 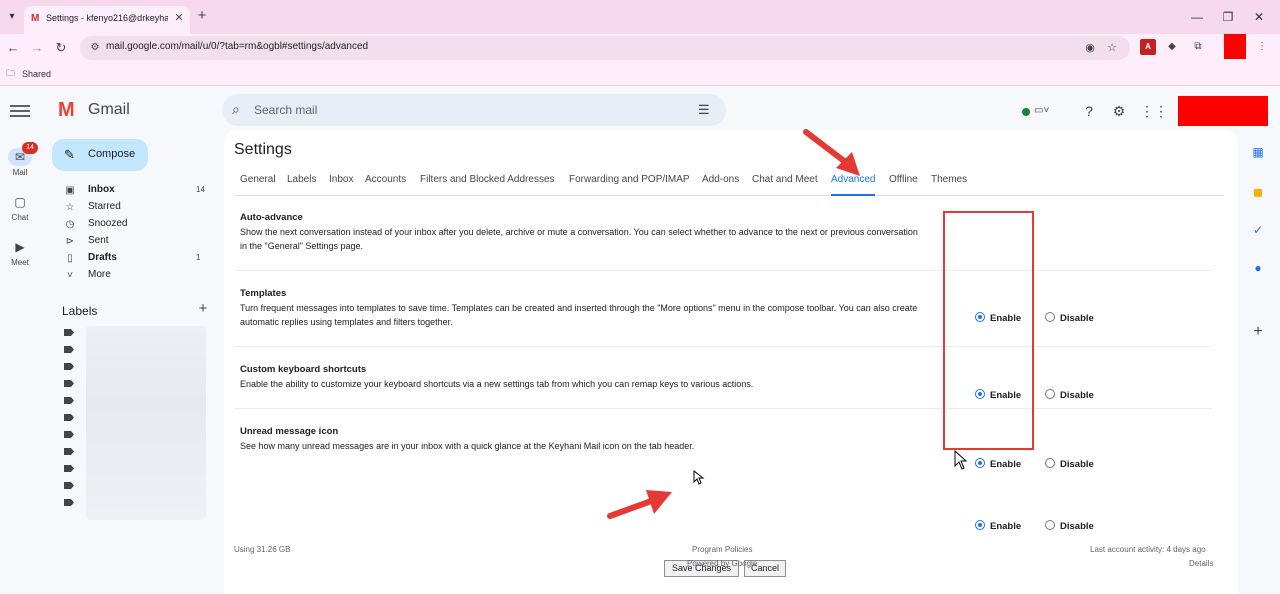 I want to click on sidebar-item-label: Drafts, so click(x=102, y=257).